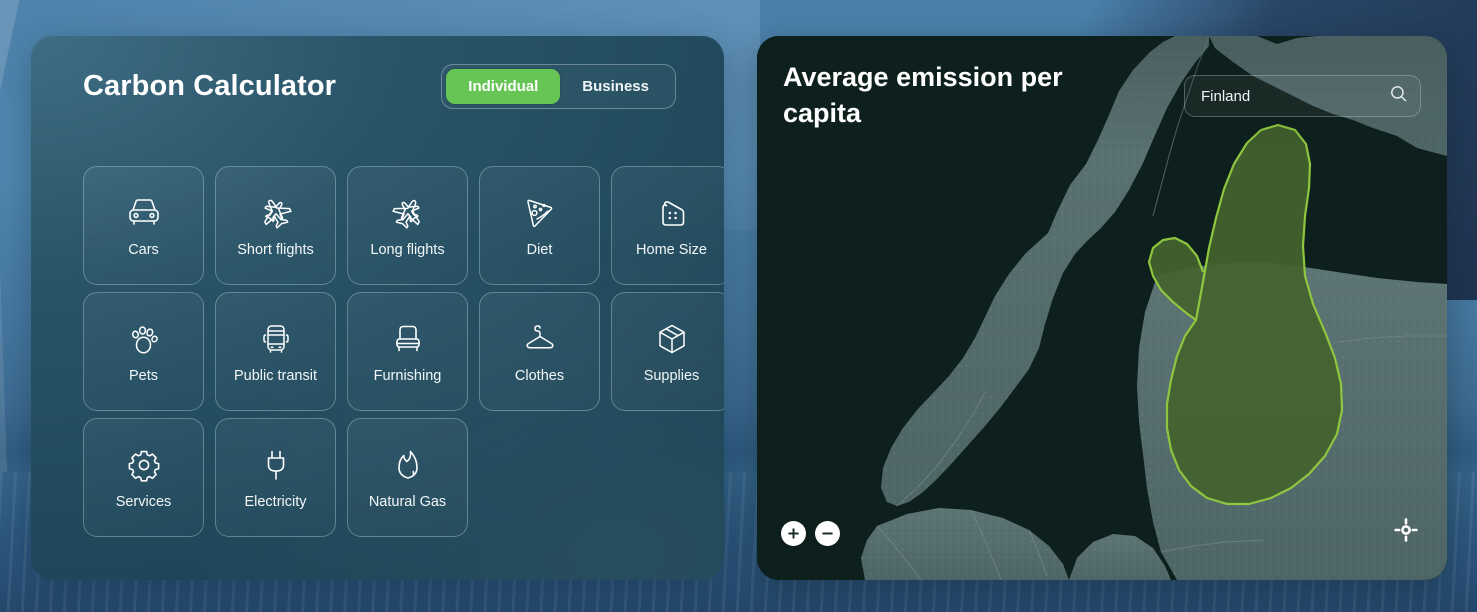  I want to click on paw-icon, so click(144, 339).